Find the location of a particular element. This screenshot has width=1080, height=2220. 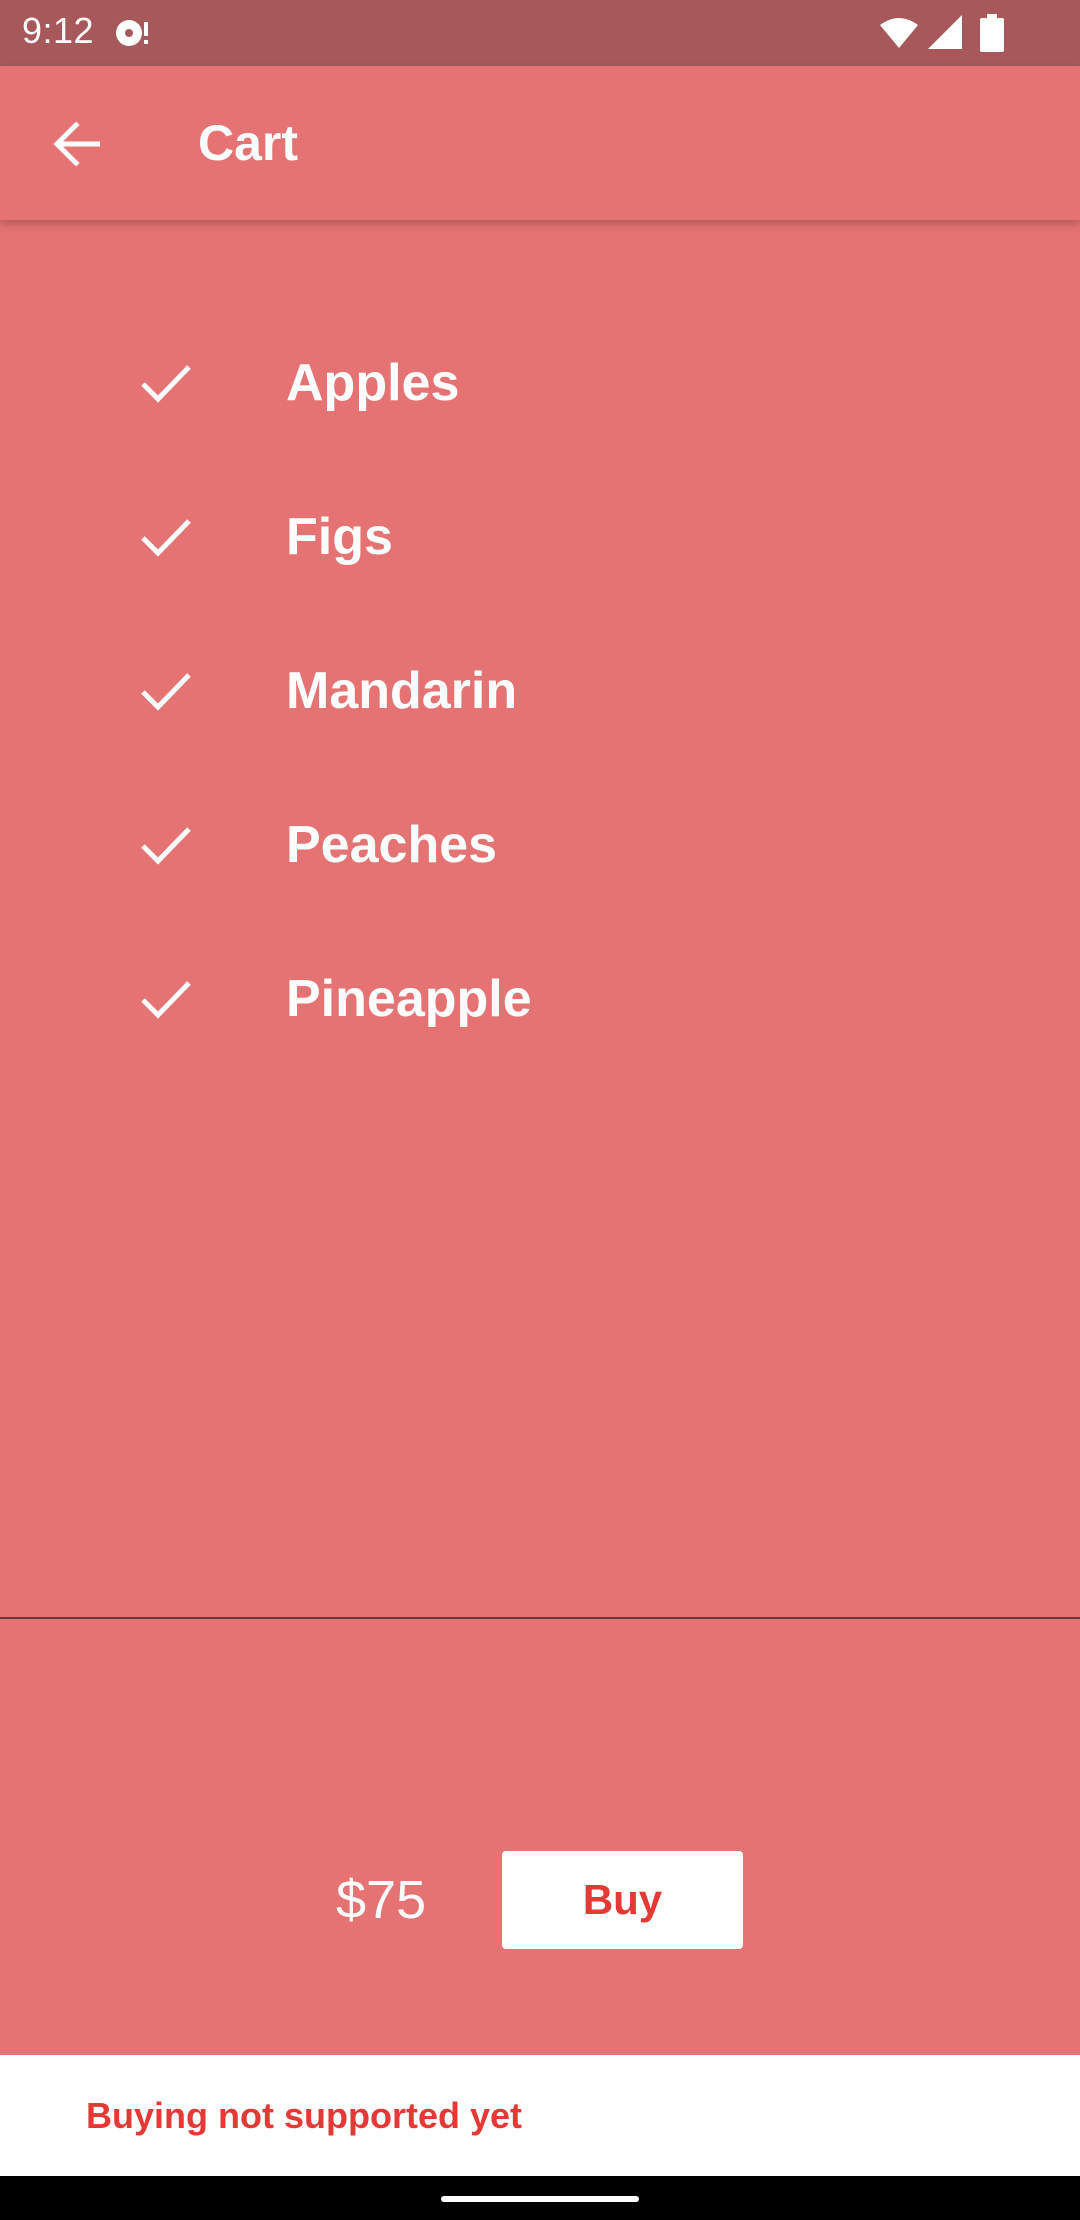

total-price: $75 is located at coordinates (381, 1900).